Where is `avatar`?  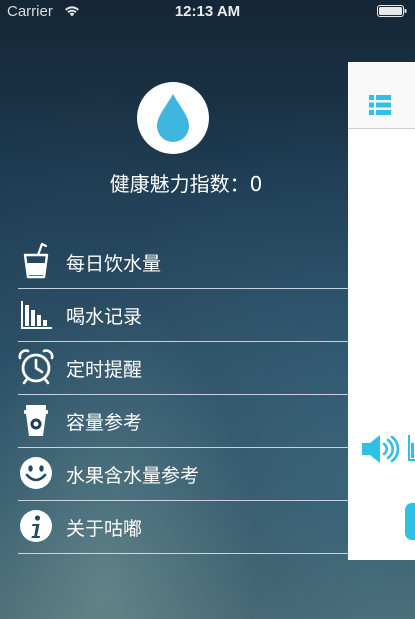 avatar is located at coordinates (173, 118).